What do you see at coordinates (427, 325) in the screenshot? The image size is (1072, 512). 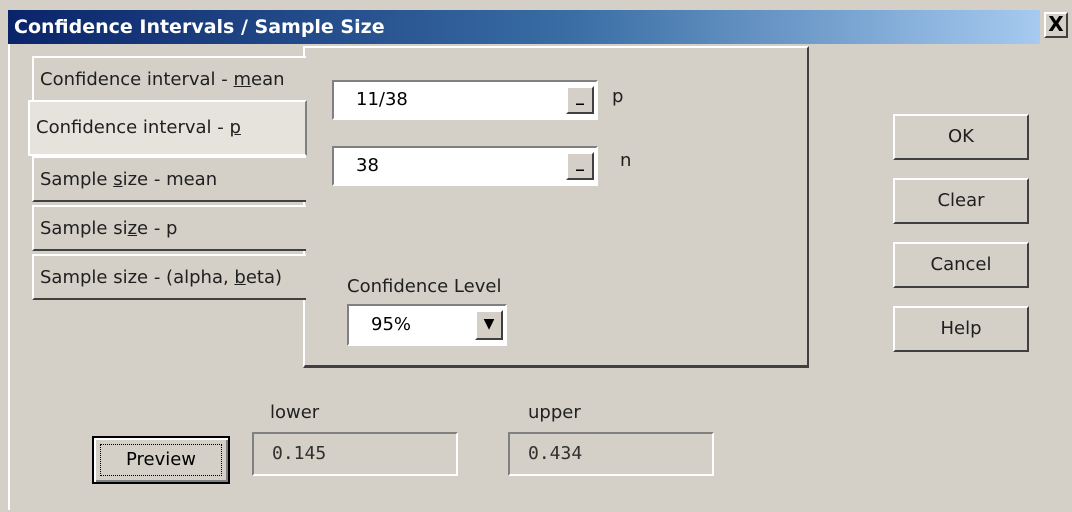 I see `confidence-level-select: 95% ▼` at bounding box center [427, 325].